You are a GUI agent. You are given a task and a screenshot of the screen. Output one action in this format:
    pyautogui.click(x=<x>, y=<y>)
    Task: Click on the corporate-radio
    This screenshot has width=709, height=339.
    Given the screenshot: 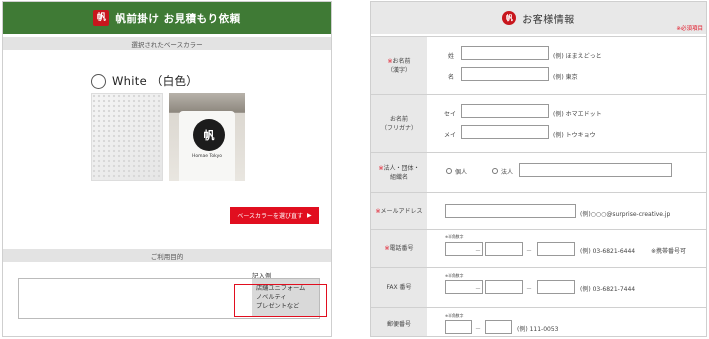 What is the action you would take?
    pyautogui.click(x=495, y=171)
    